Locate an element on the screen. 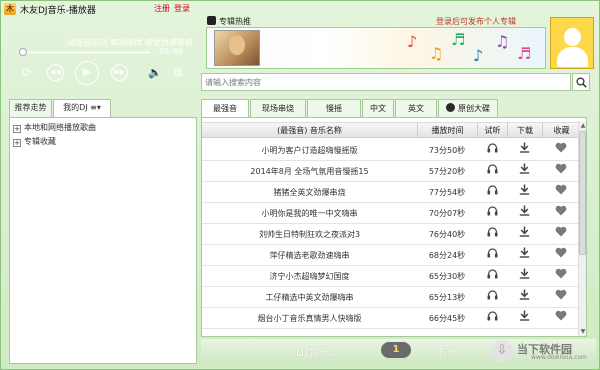 This screenshot has width=600, height=370. current-page-badge: 1 is located at coordinates (396, 350).